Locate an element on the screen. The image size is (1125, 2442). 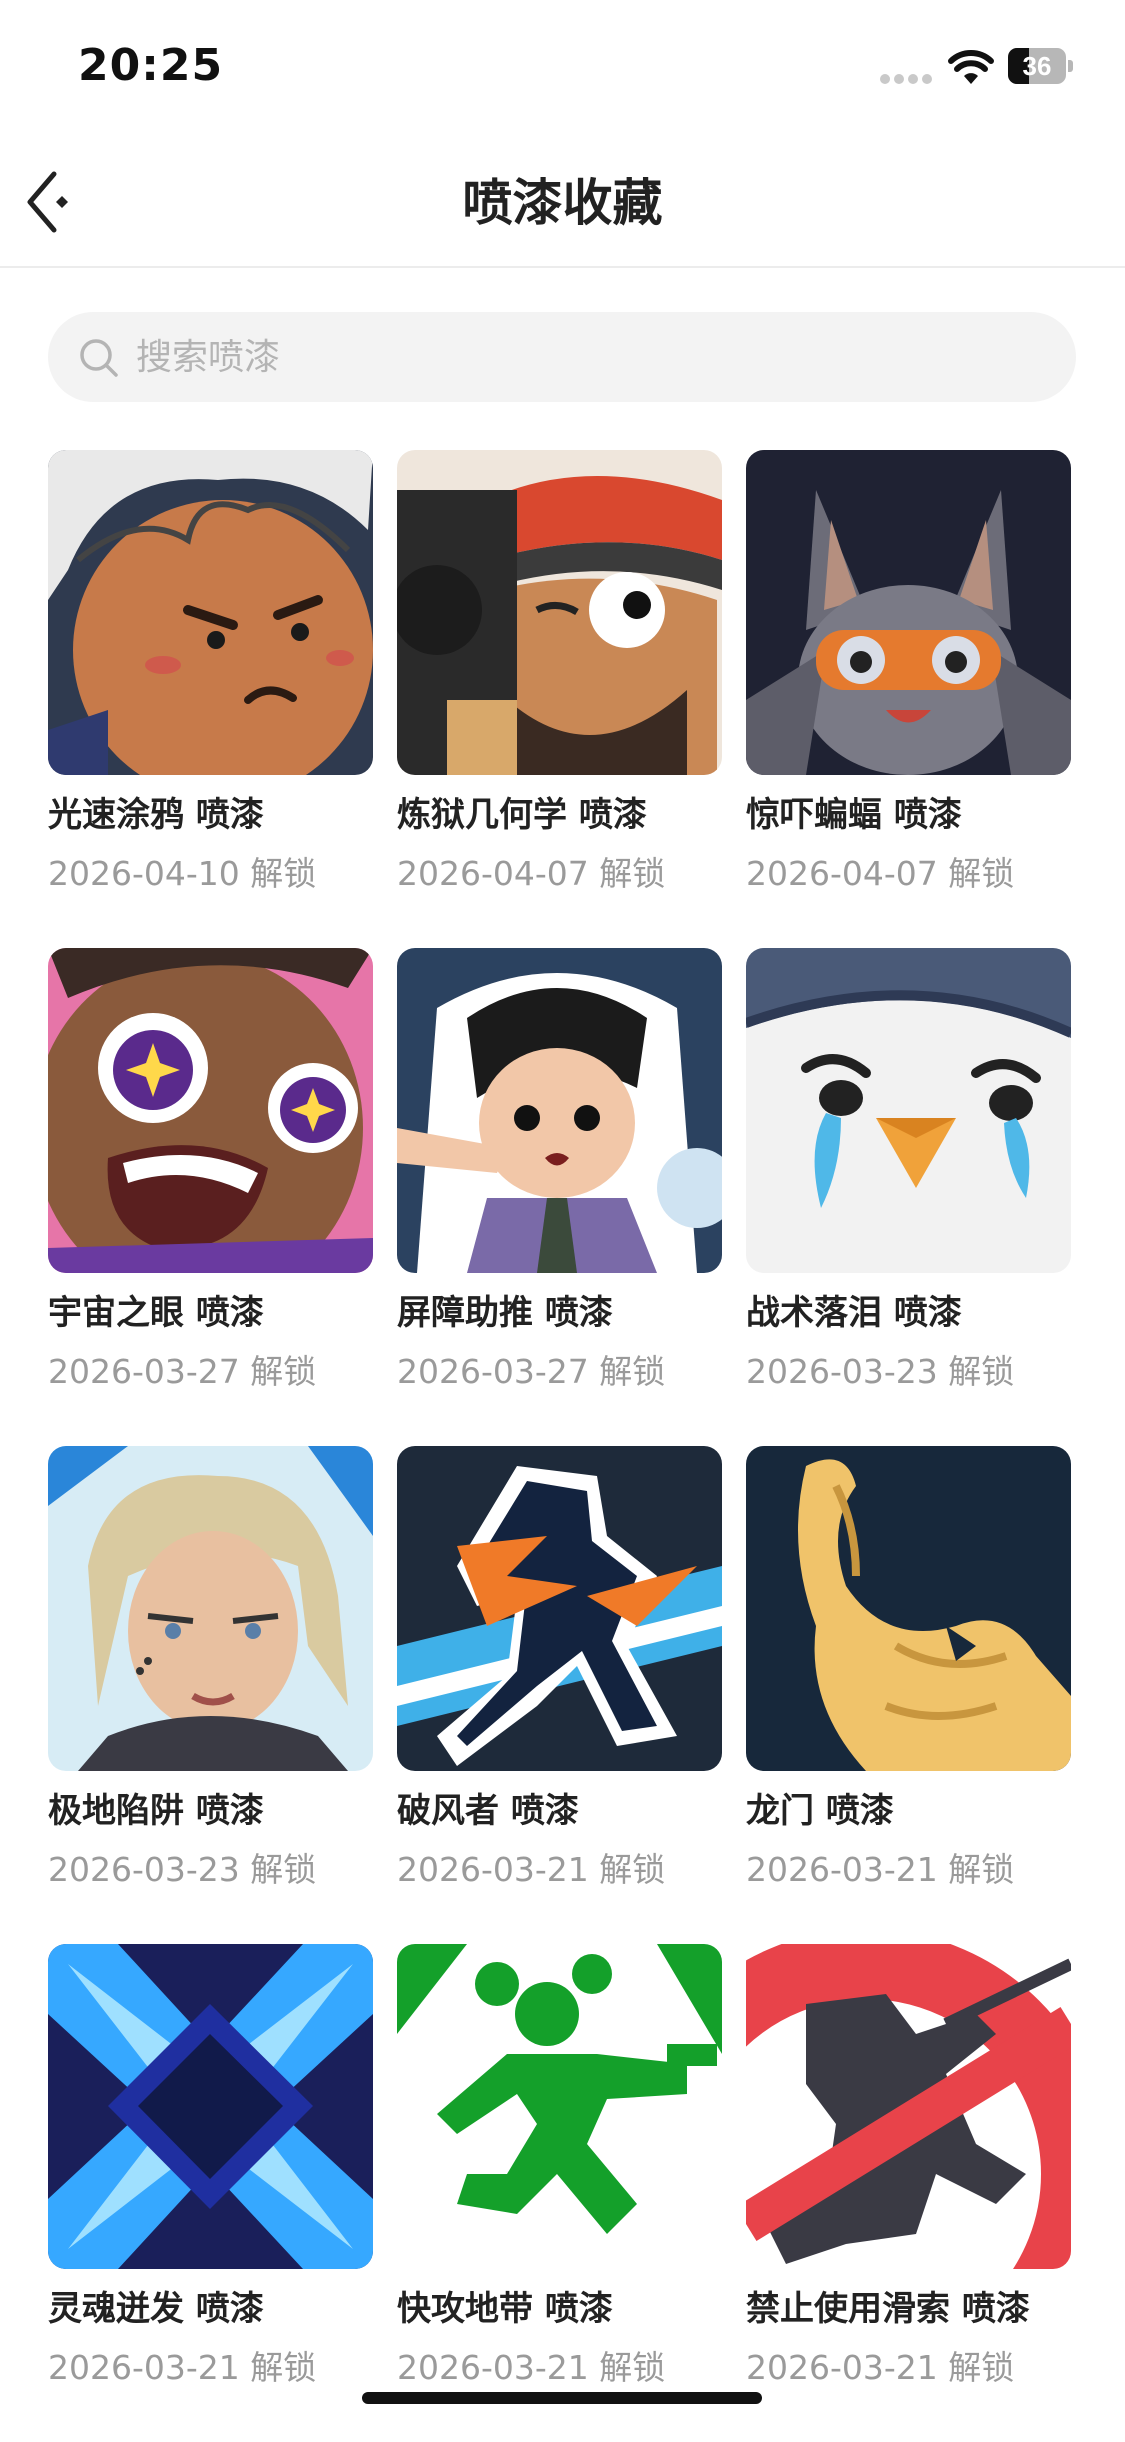
status-bar: 20:25 36 is located at coordinates (562, 70).